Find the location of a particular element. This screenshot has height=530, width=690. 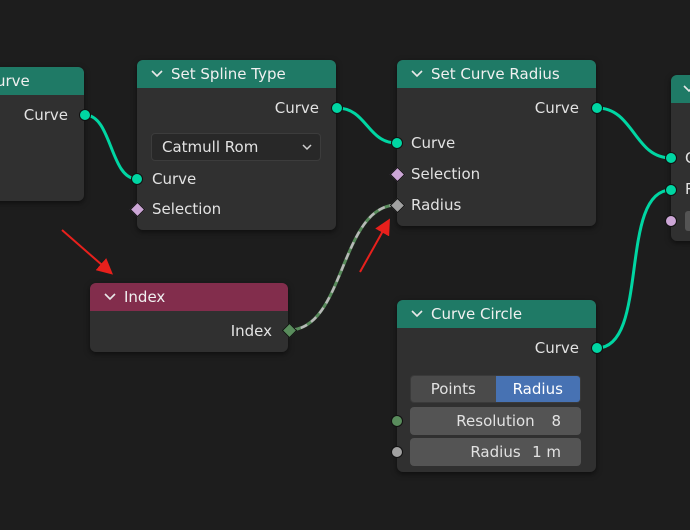

node-header: Set Curve Radius is located at coordinates (496, 74).